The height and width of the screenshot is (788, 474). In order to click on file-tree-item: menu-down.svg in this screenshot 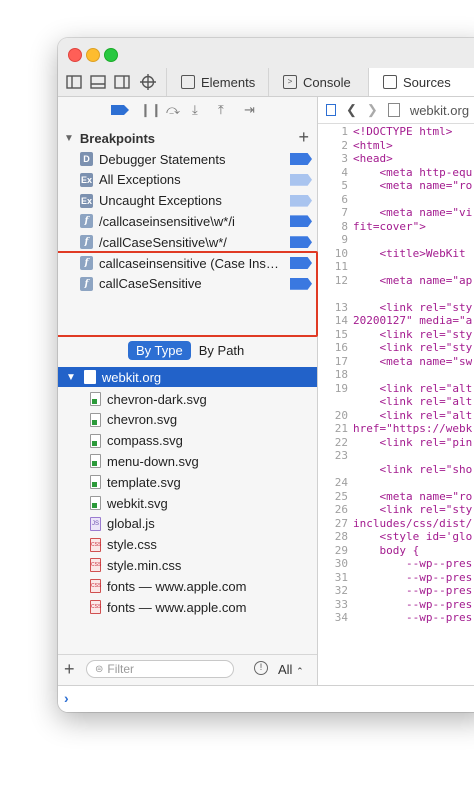, I will do `click(144, 461)`.